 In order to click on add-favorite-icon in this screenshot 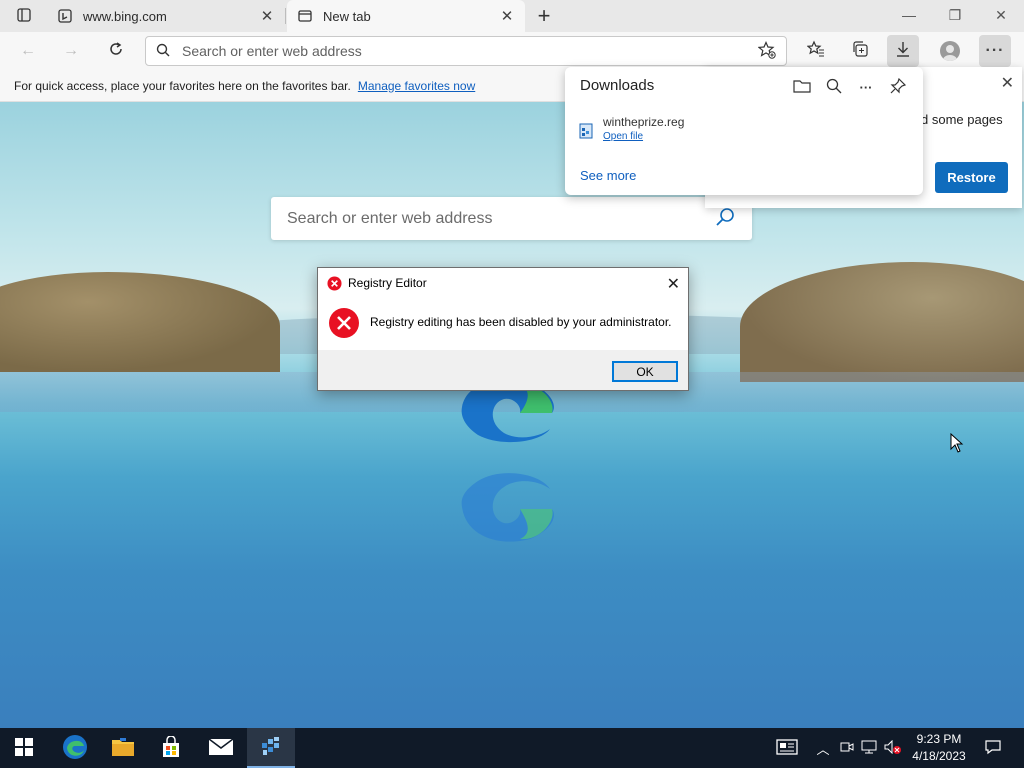, I will do `click(766, 51)`.